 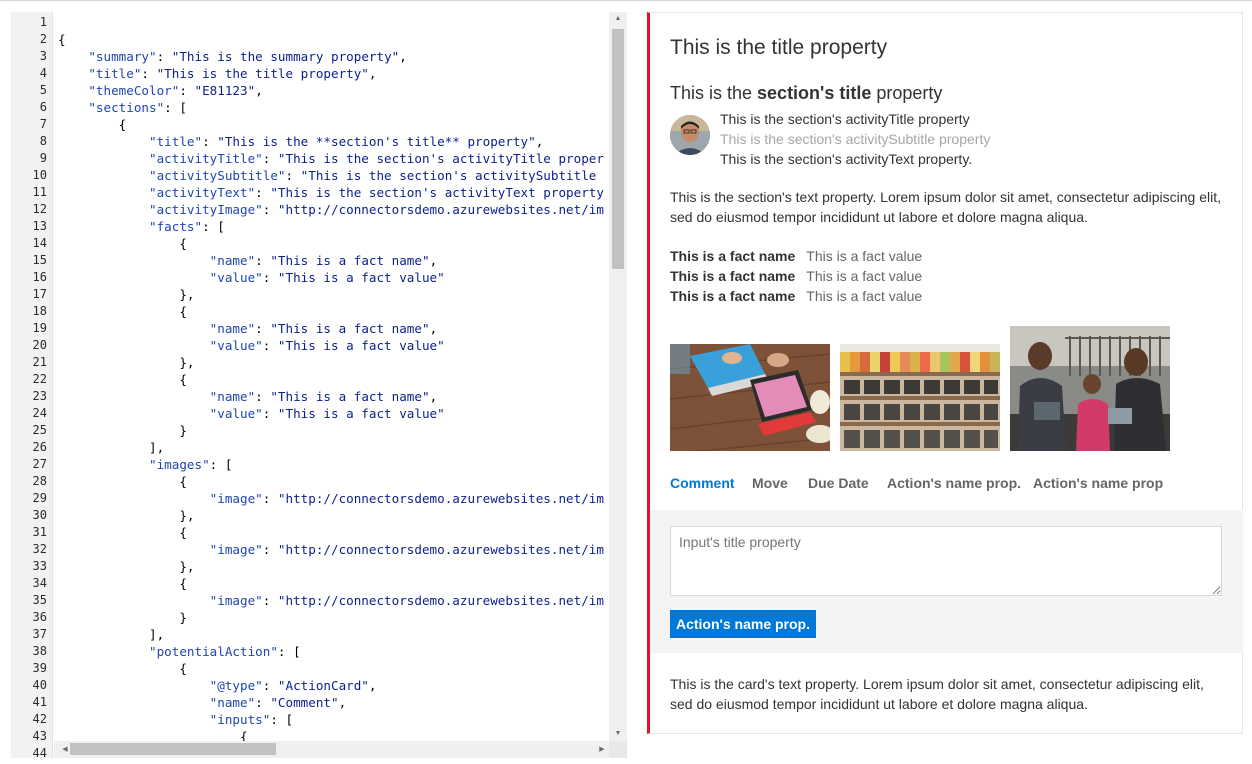 What do you see at coordinates (750, 397) in the screenshot?
I see `section-image-laptop-table` at bounding box center [750, 397].